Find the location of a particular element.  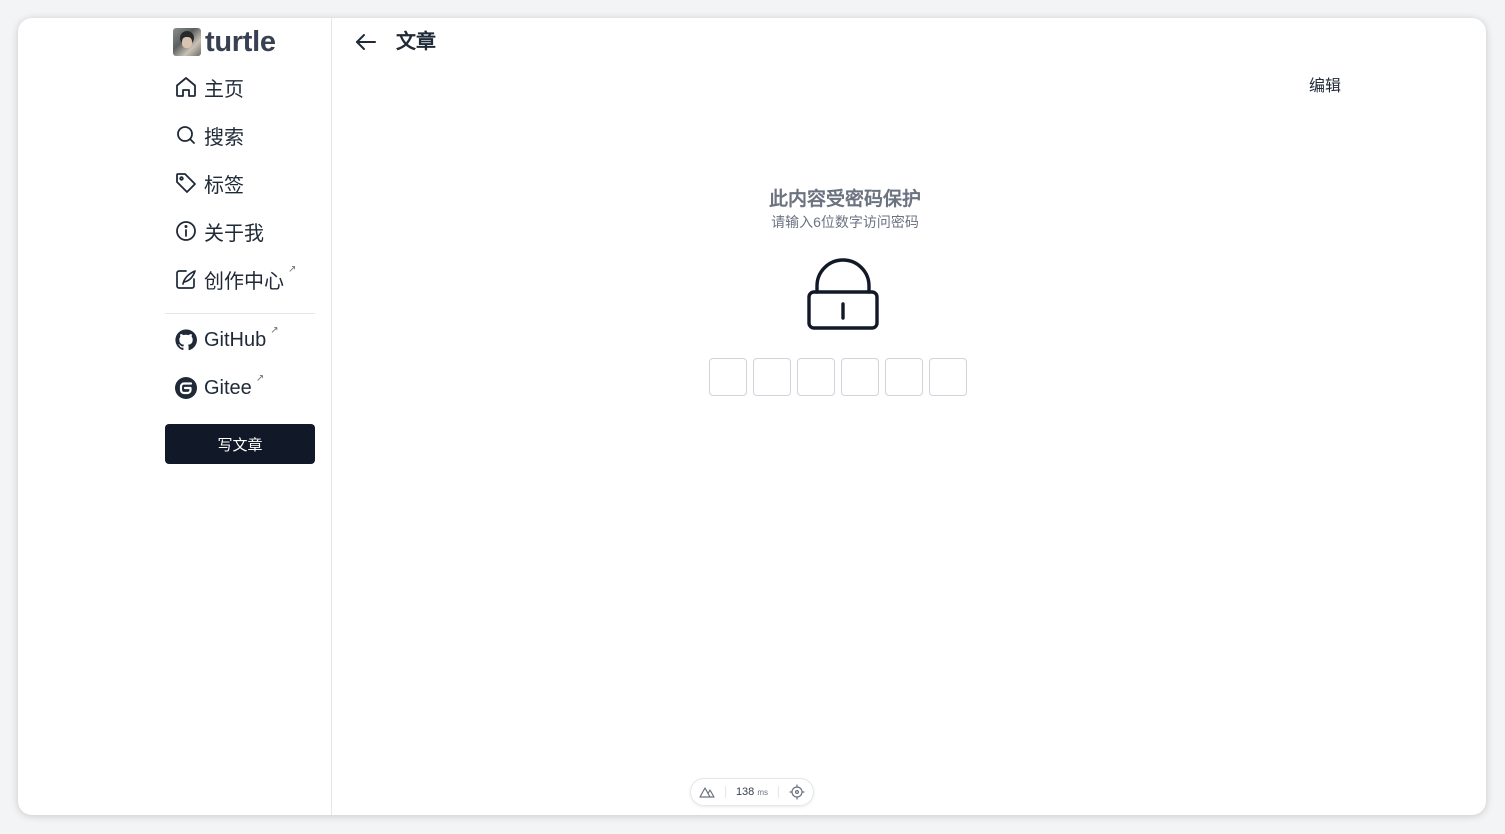

crosshair-icon is located at coordinates (797, 792).